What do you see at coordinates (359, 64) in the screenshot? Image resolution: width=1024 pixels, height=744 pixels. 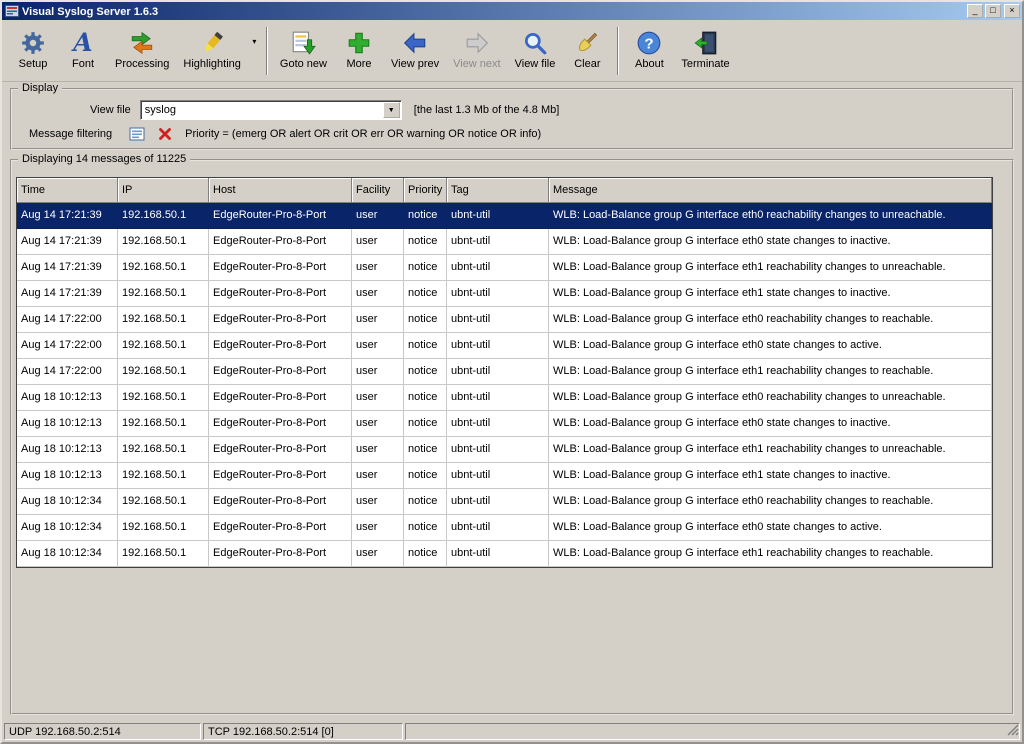 I see `more-button-label: More` at bounding box center [359, 64].